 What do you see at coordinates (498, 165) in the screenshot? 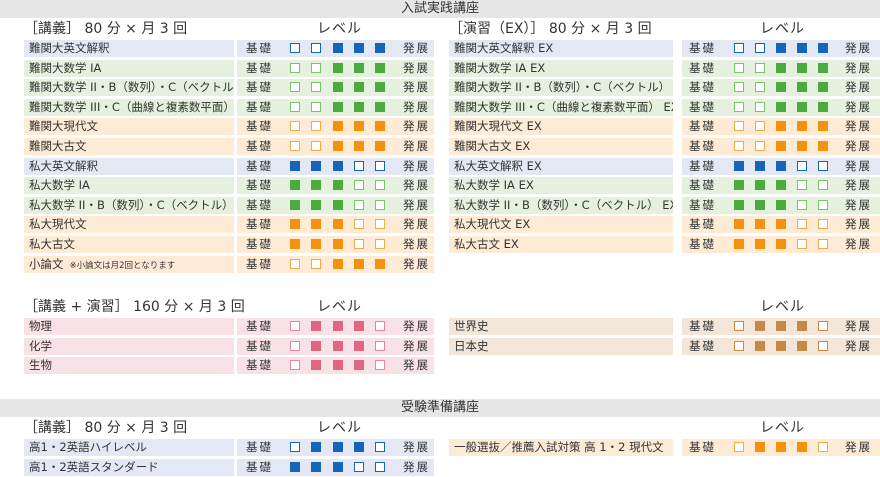
I see `course-name-text: 私大英文解釈 EX` at bounding box center [498, 165].